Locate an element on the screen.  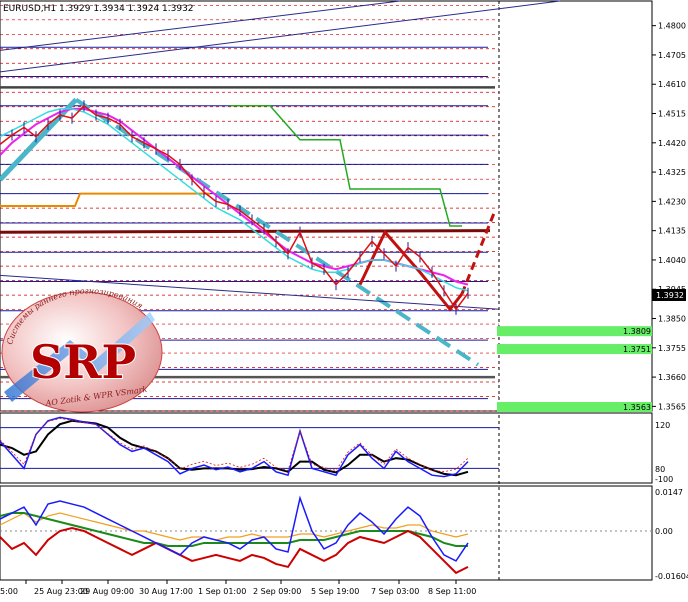
time-tick-label: 7 Sep 03:00 is located at coordinates (395, 591).